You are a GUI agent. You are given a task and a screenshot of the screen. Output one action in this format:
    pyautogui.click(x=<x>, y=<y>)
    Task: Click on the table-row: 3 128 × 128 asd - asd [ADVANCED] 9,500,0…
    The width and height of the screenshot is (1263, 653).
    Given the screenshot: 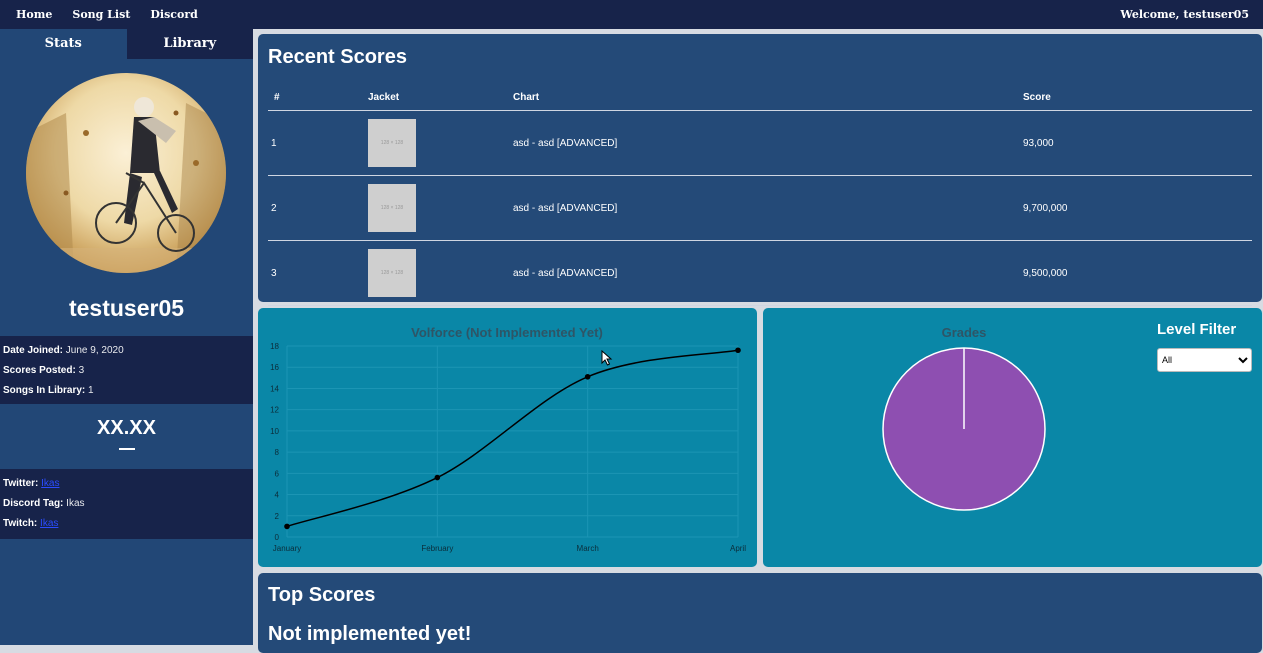 What is the action you would take?
    pyautogui.click(x=760, y=273)
    